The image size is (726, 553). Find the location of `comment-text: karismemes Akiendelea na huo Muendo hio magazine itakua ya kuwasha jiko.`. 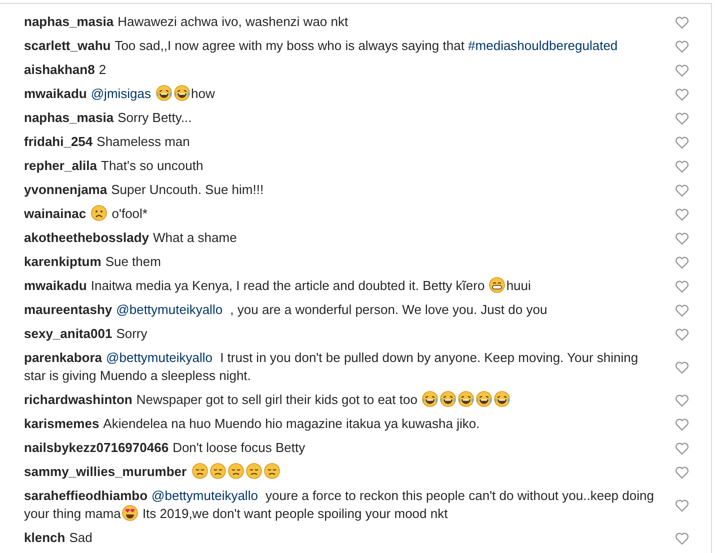

comment-text: karismemes Akiendelea na huo Muendo hio magazine itakua ya kuwasha jiko. is located at coordinates (252, 424).